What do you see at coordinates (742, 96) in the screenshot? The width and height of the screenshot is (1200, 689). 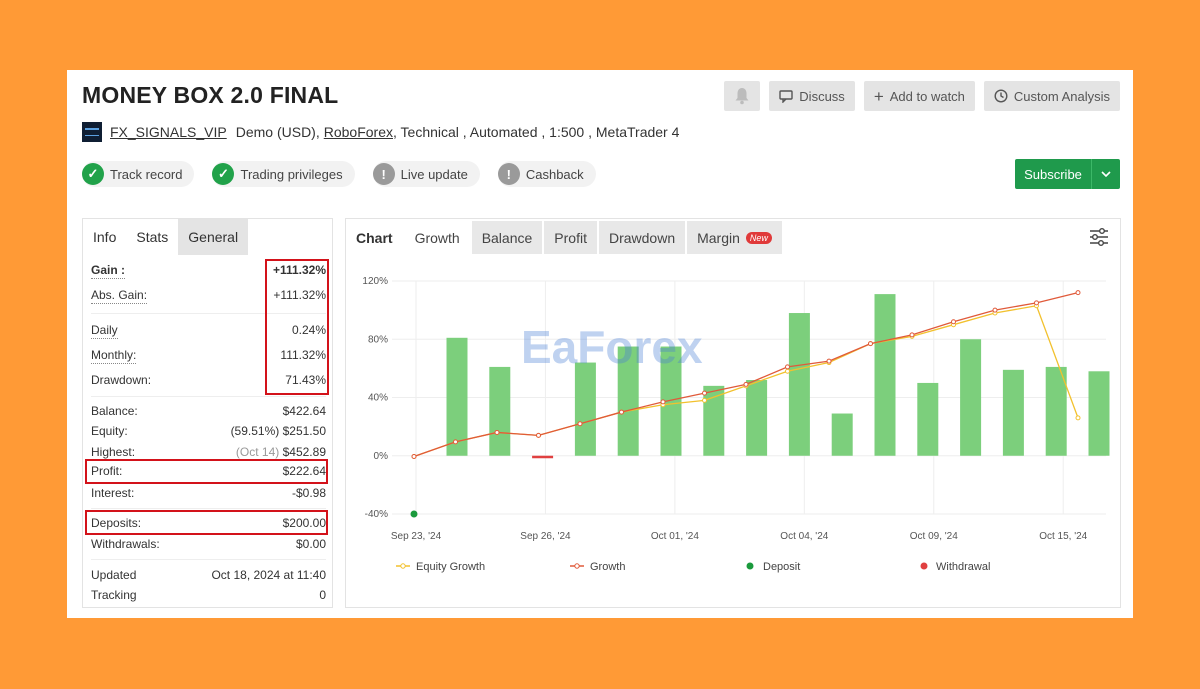 I see `notify-button` at bounding box center [742, 96].